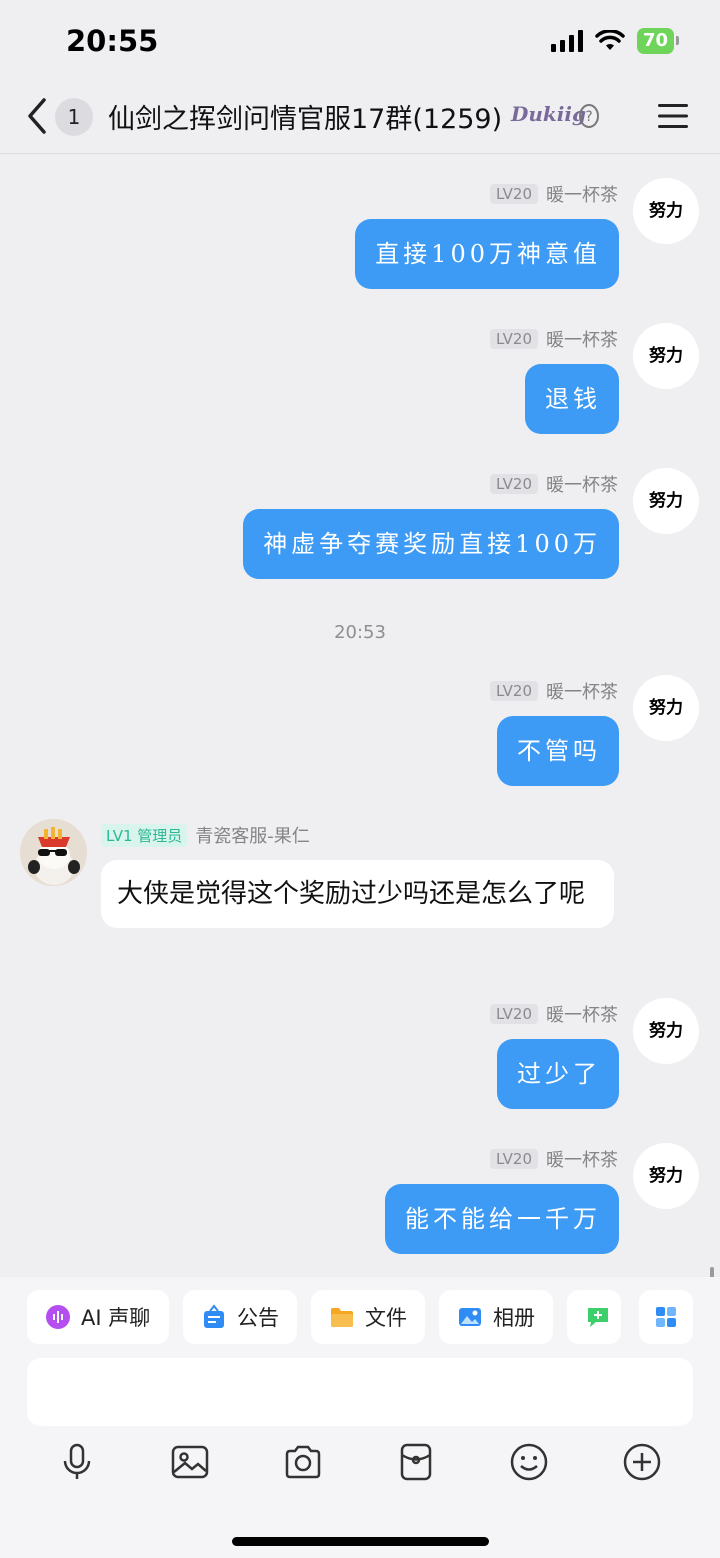 This screenshot has width=720, height=1558. I want to click on plus-icon, so click(642, 1462).